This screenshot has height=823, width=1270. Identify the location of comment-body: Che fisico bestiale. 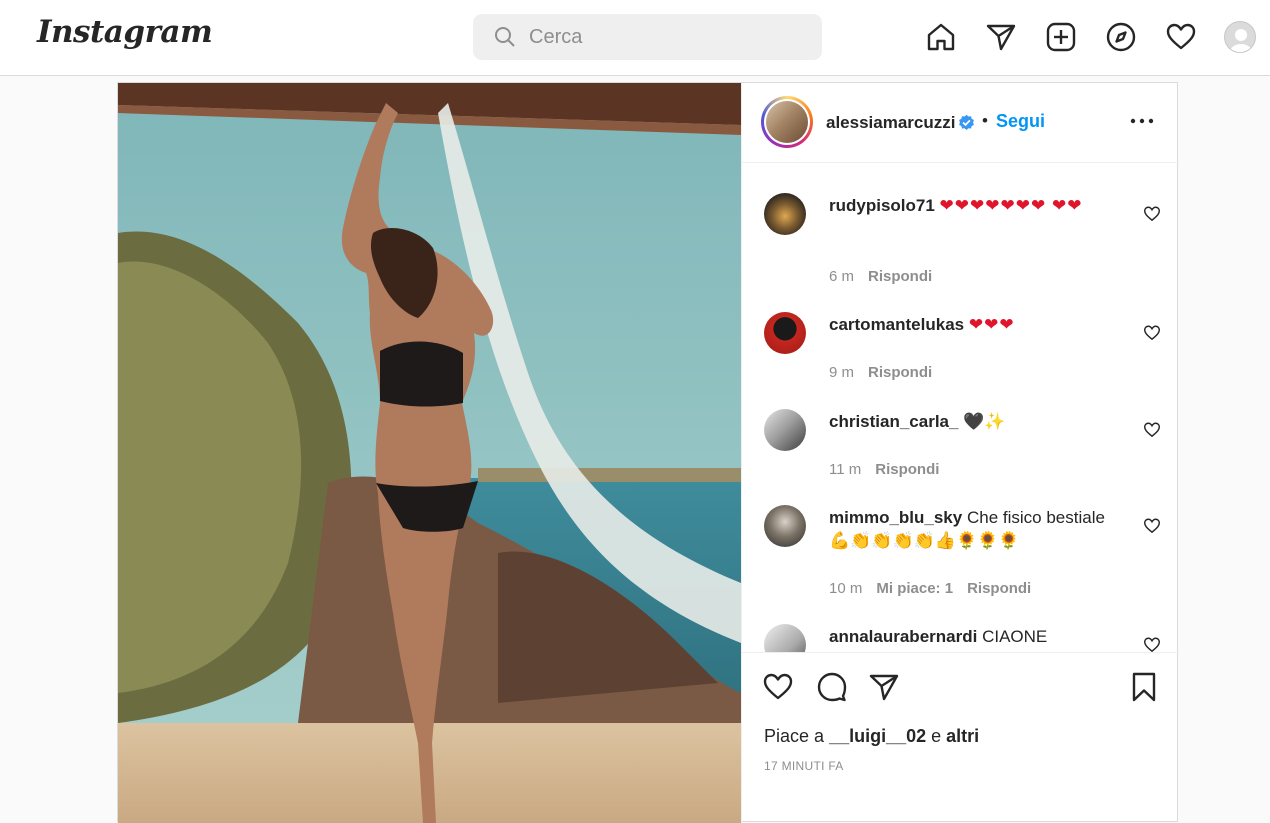
(1035, 517).